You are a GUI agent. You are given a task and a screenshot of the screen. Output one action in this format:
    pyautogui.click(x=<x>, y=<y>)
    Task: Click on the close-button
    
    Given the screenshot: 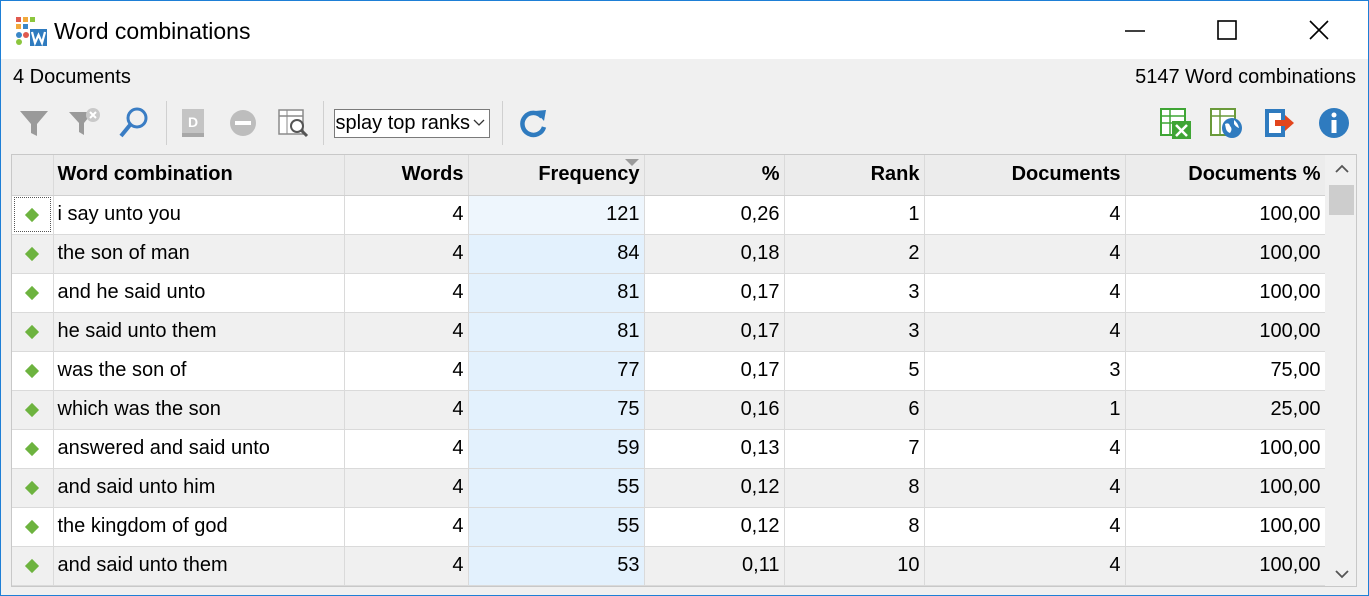 What is the action you would take?
    pyautogui.click(x=1319, y=30)
    